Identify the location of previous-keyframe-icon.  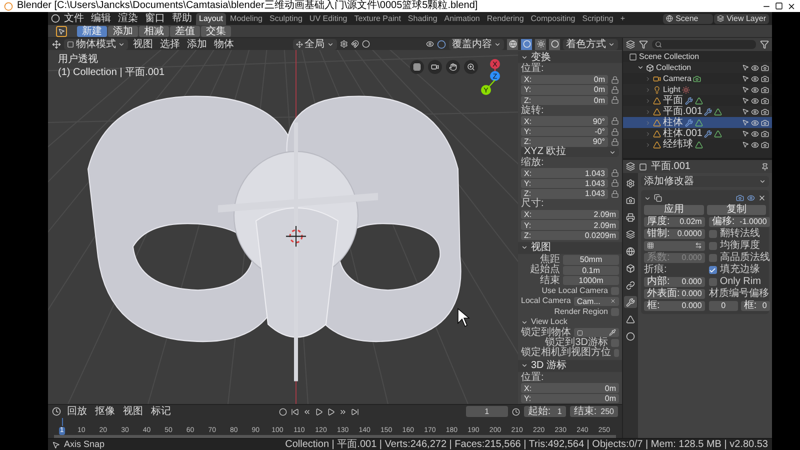
(307, 412).